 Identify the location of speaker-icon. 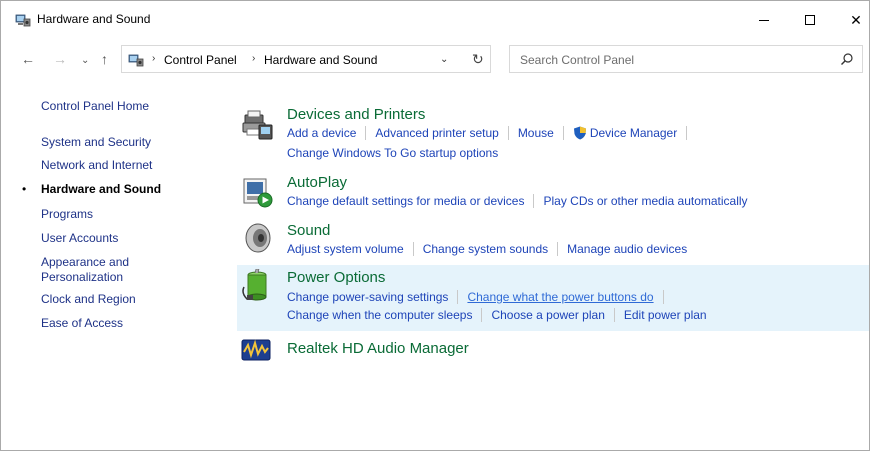
(258, 238).